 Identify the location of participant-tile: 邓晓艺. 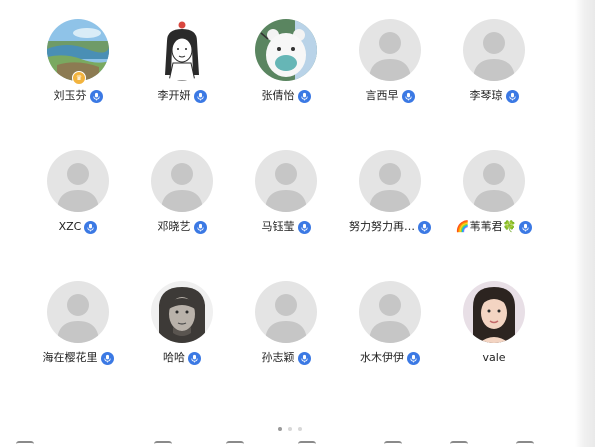
(182, 205).